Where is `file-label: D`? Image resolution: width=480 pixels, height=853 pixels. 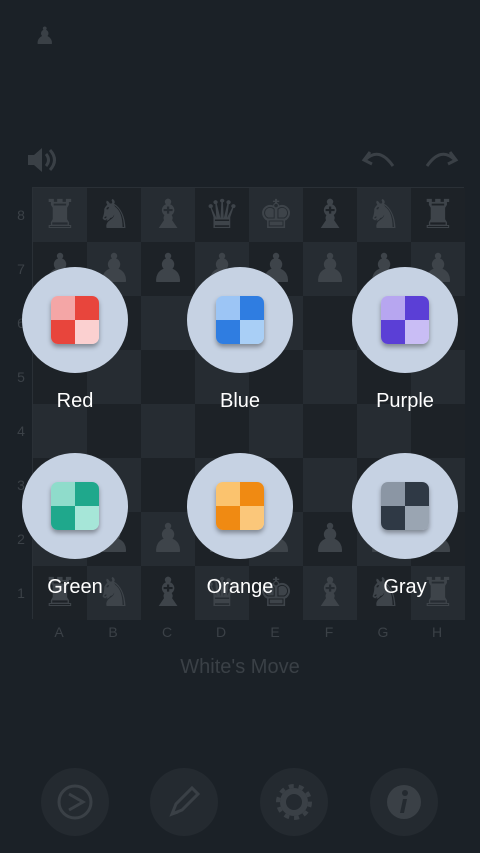
file-label: D is located at coordinates (221, 632).